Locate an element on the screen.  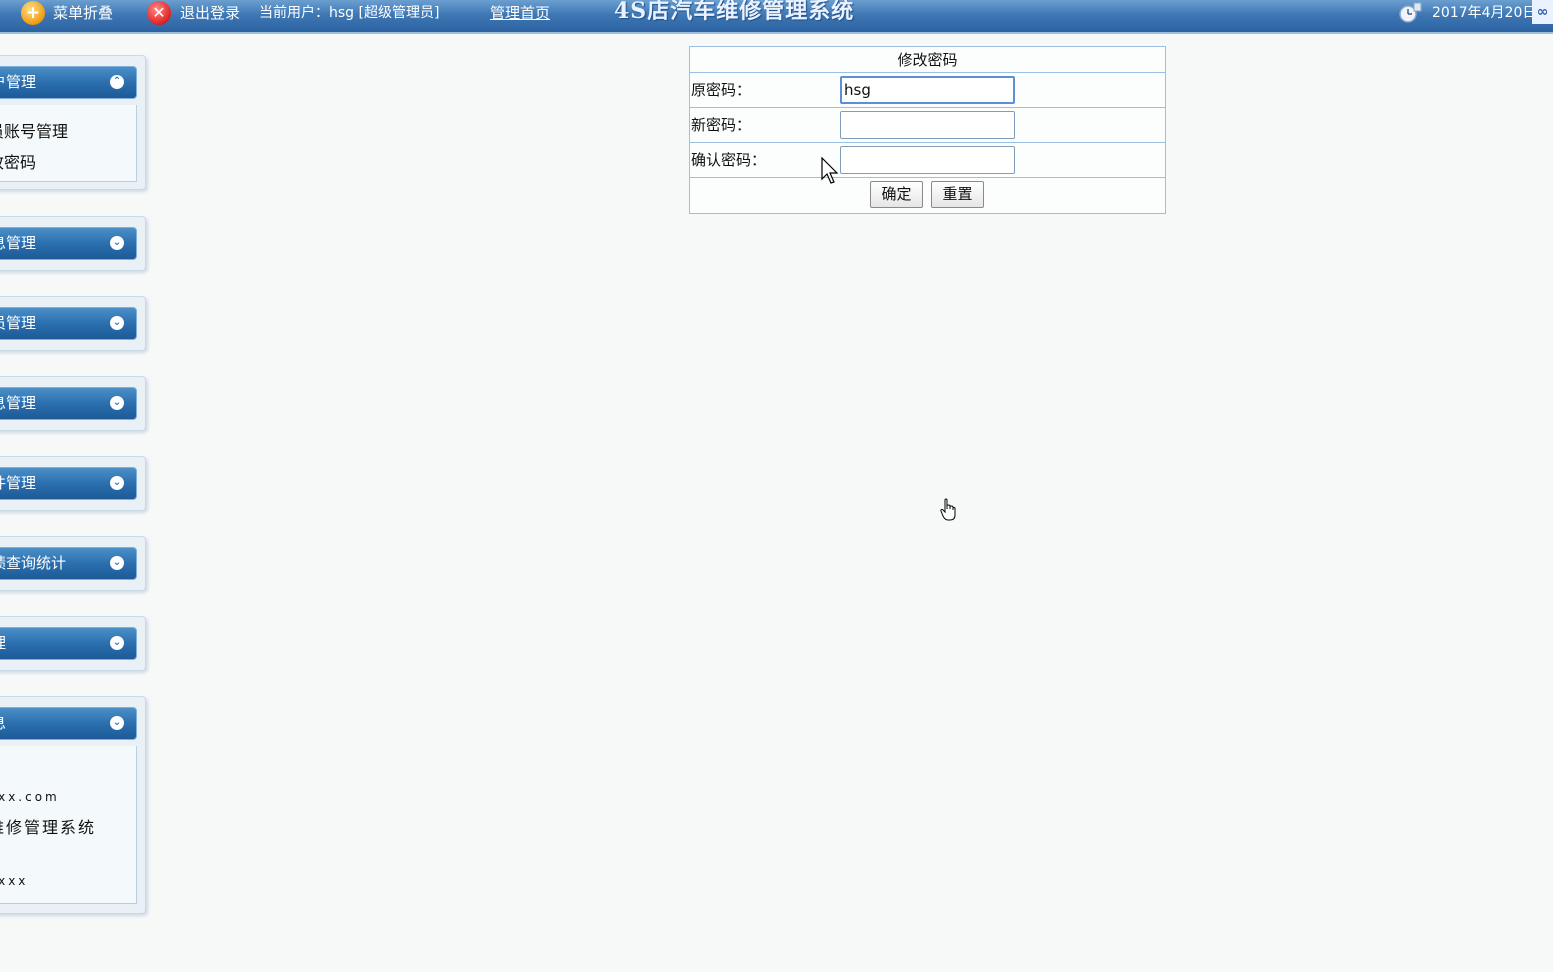
sidebar-panel-title: 息 is located at coordinates (3, 723).